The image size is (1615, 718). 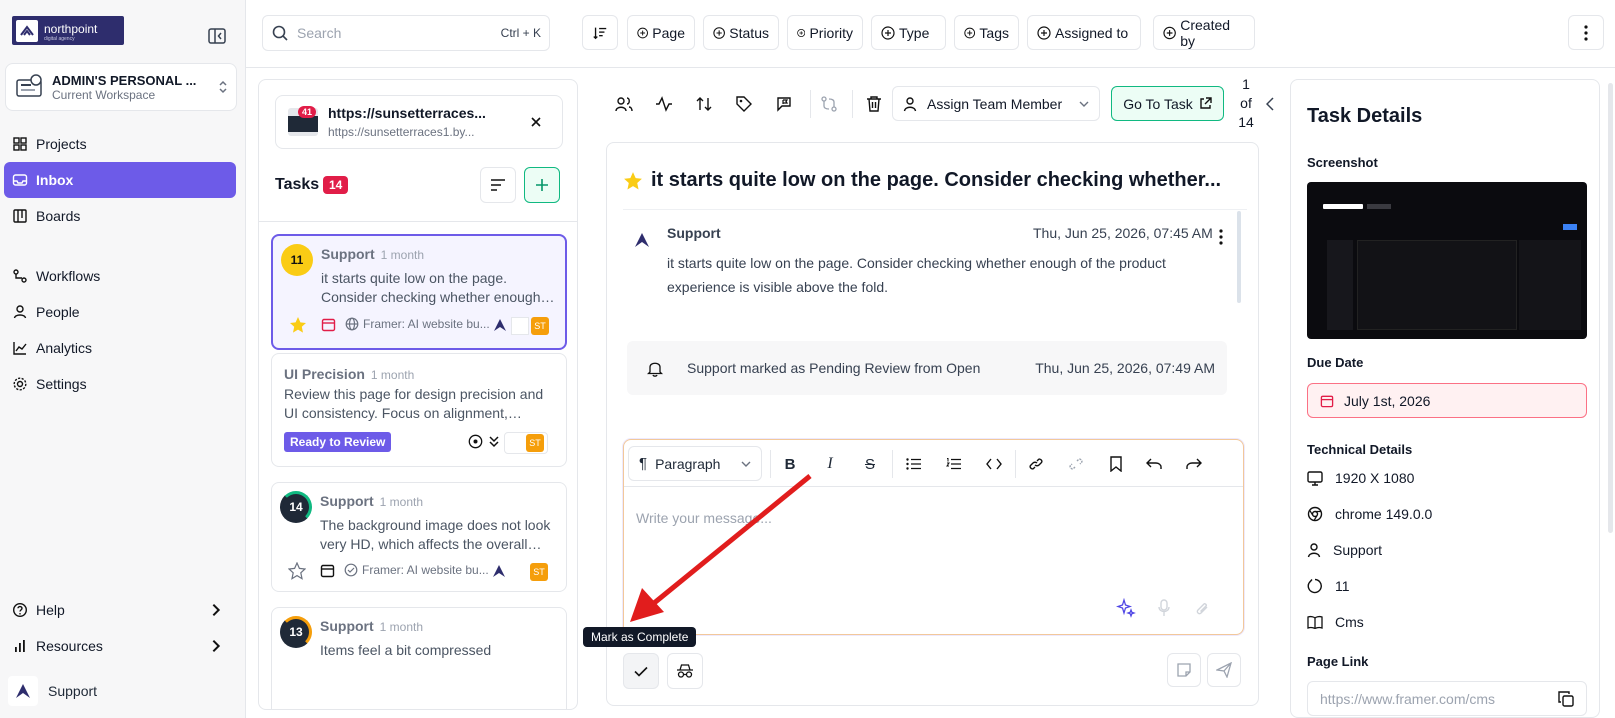 I want to click on undo-icon, so click(x=1154, y=464).